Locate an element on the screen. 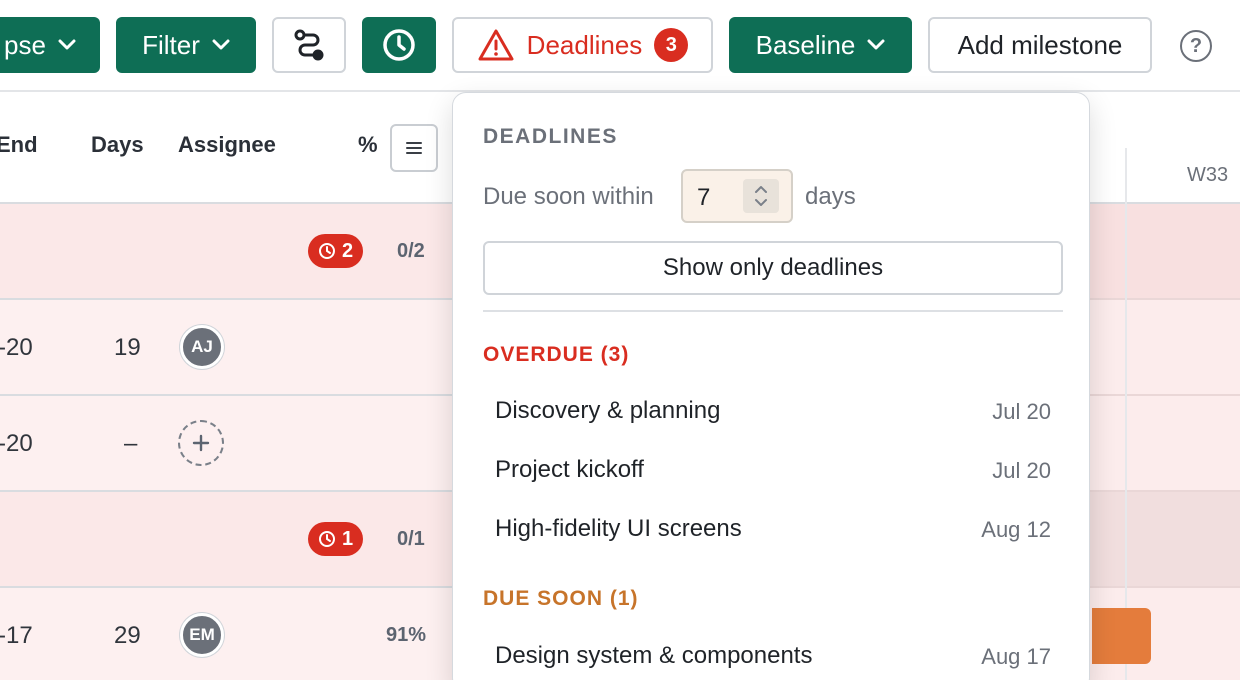 This screenshot has height=680, width=1240. deadline-name: Discovery & planning is located at coordinates (608, 410).